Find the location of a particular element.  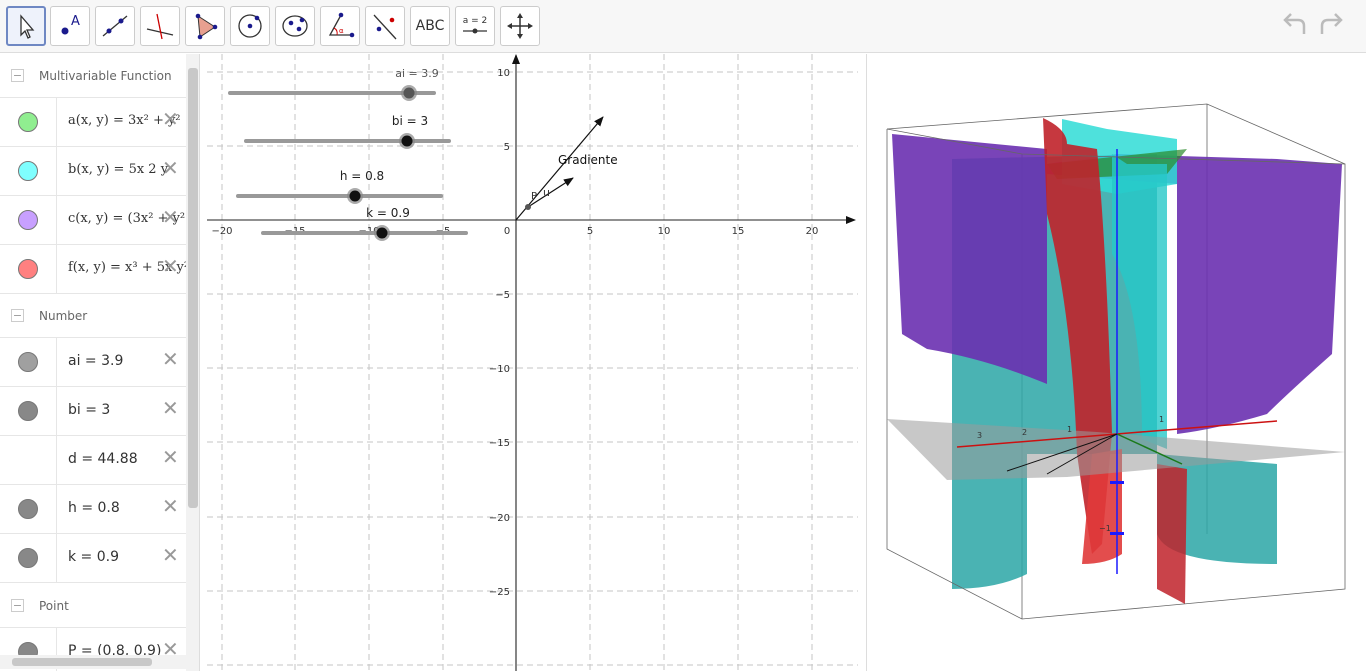

slider-icon: a = 2 is located at coordinates (475, 25).